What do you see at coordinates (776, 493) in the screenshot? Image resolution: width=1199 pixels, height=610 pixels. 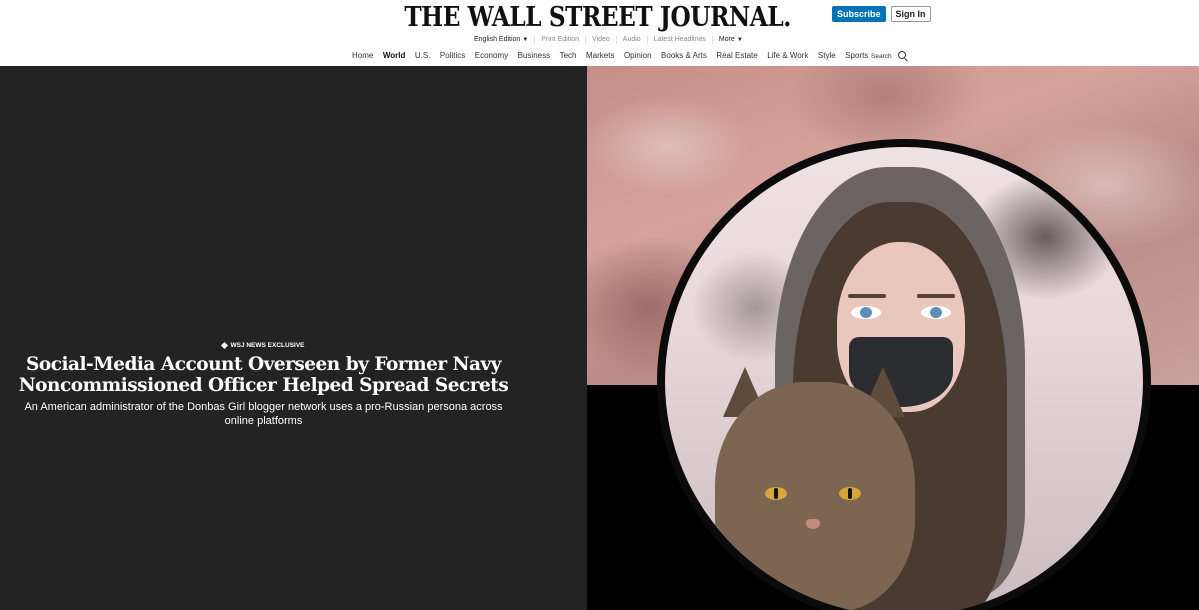 I see `cat-left-eye` at bounding box center [776, 493].